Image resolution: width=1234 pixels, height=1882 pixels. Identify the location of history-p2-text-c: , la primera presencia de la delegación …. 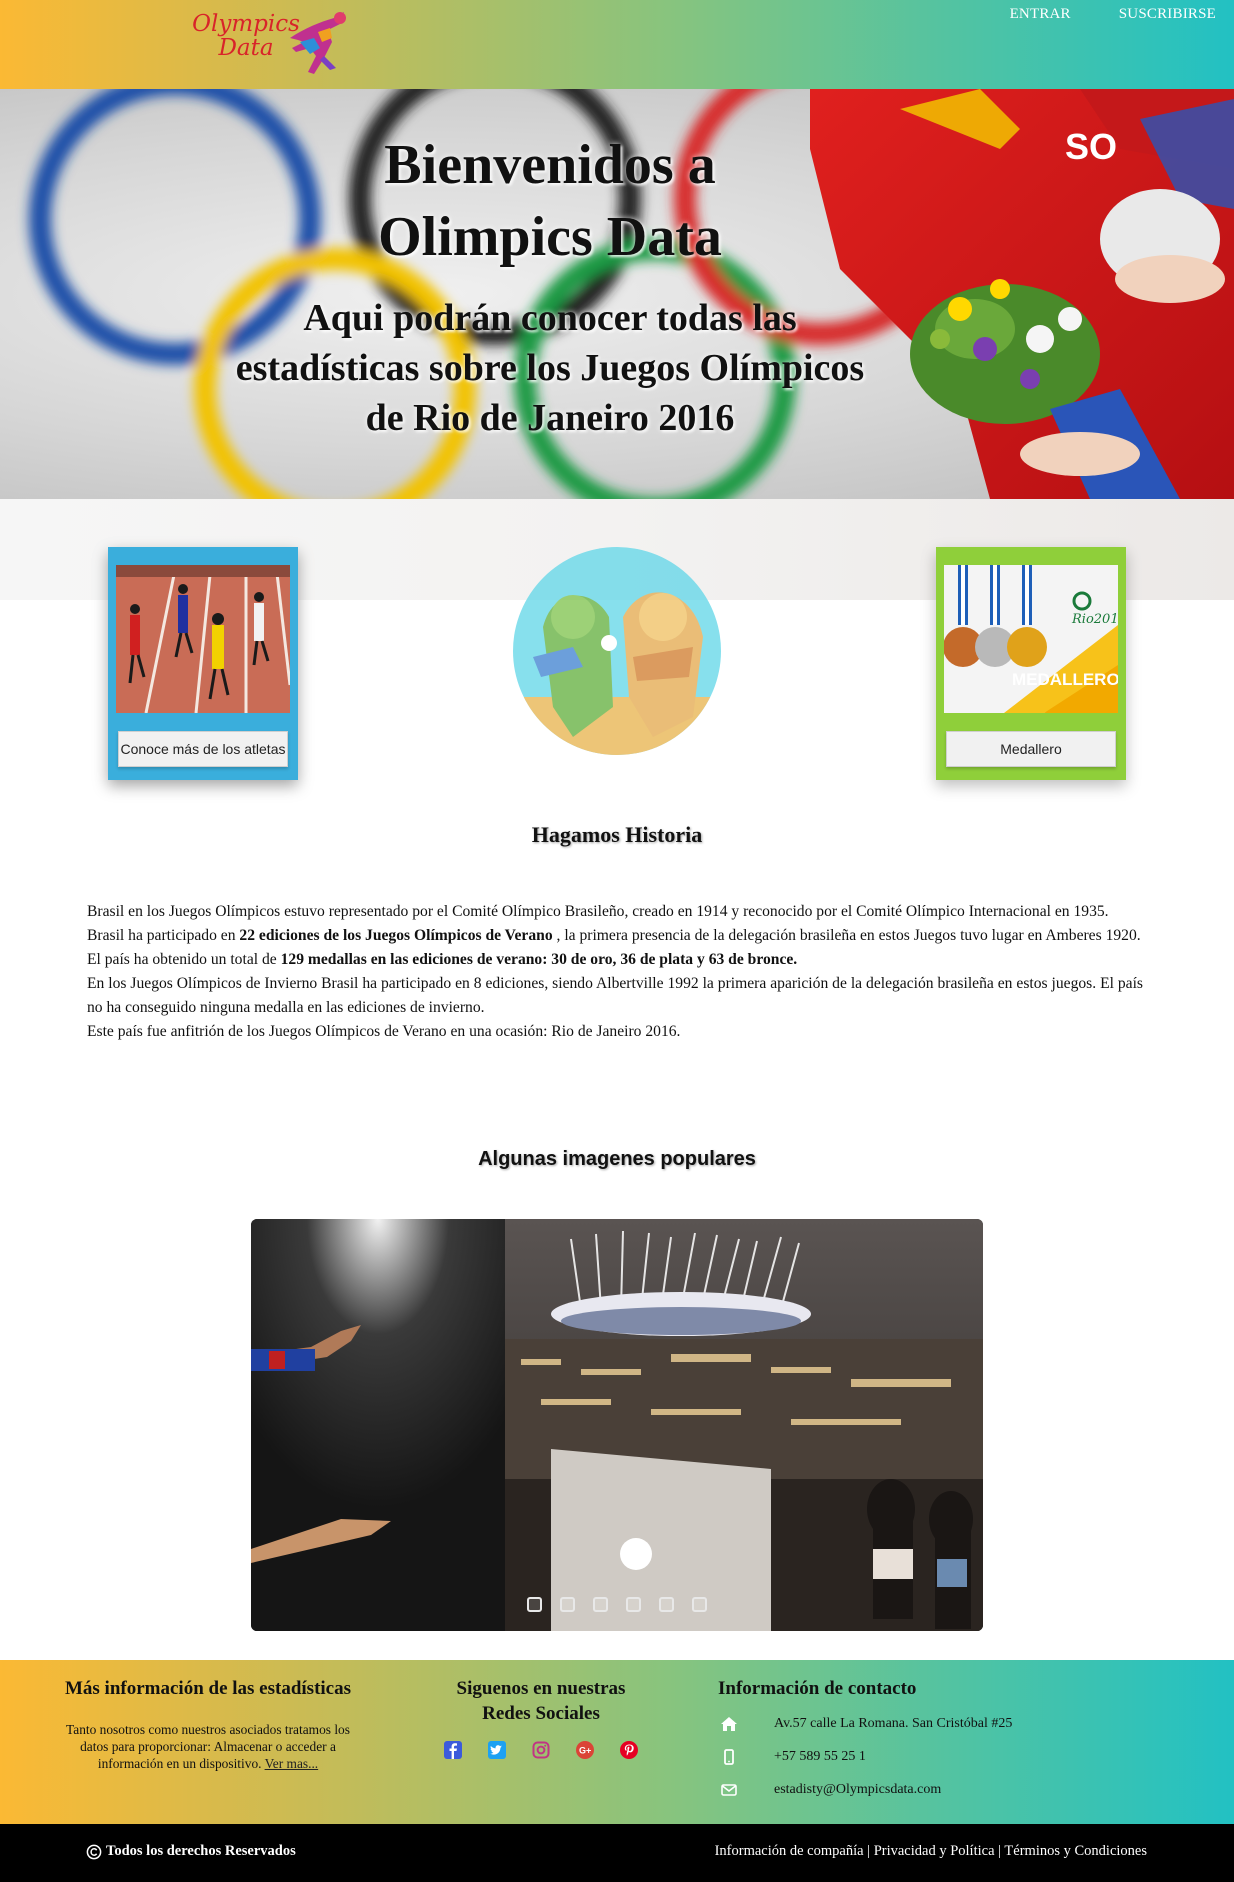
(846, 935).